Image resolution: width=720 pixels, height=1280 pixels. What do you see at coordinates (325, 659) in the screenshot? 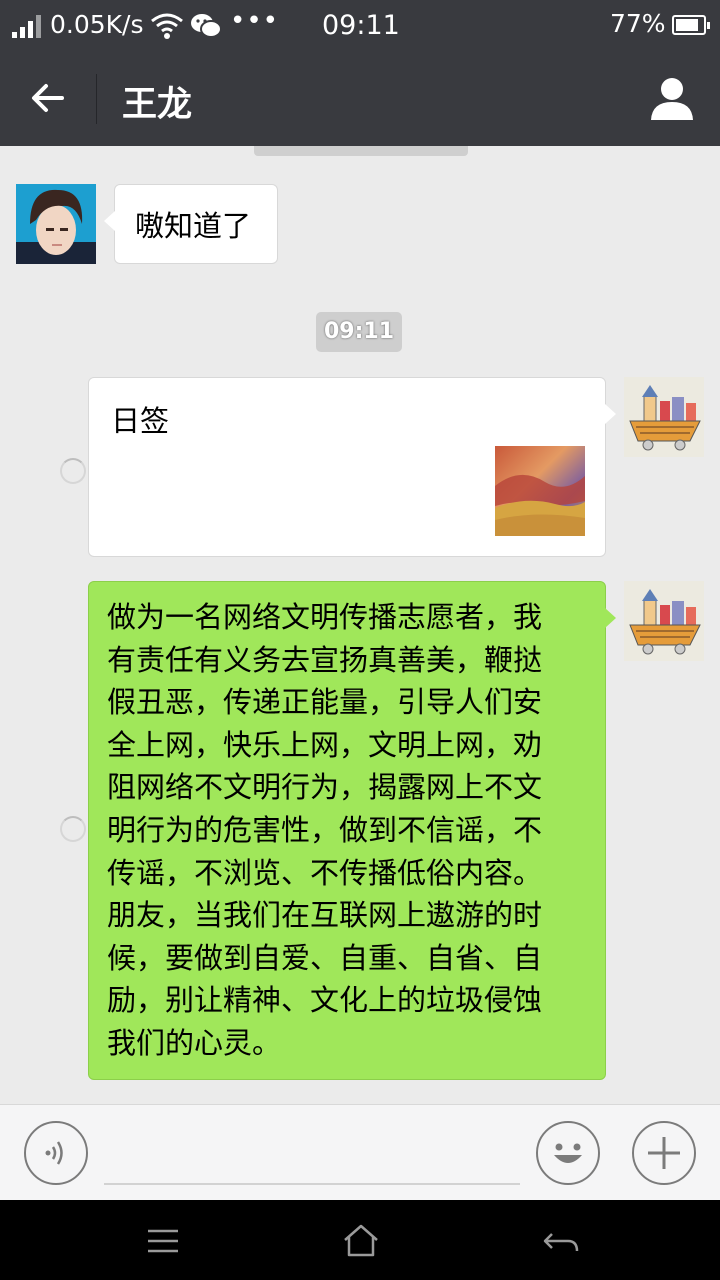
I see `outgoing-line: 有责任有义务去宣扬真善美，鞭挞` at bounding box center [325, 659].